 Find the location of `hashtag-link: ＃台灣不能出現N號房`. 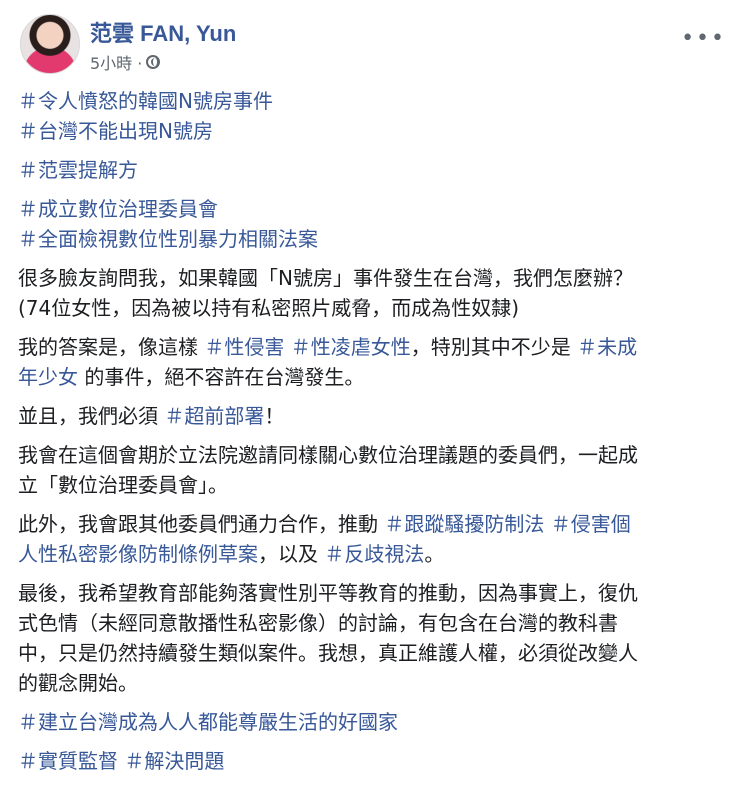

hashtag-link: ＃台灣不能出現N號房 is located at coordinates (115, 131).